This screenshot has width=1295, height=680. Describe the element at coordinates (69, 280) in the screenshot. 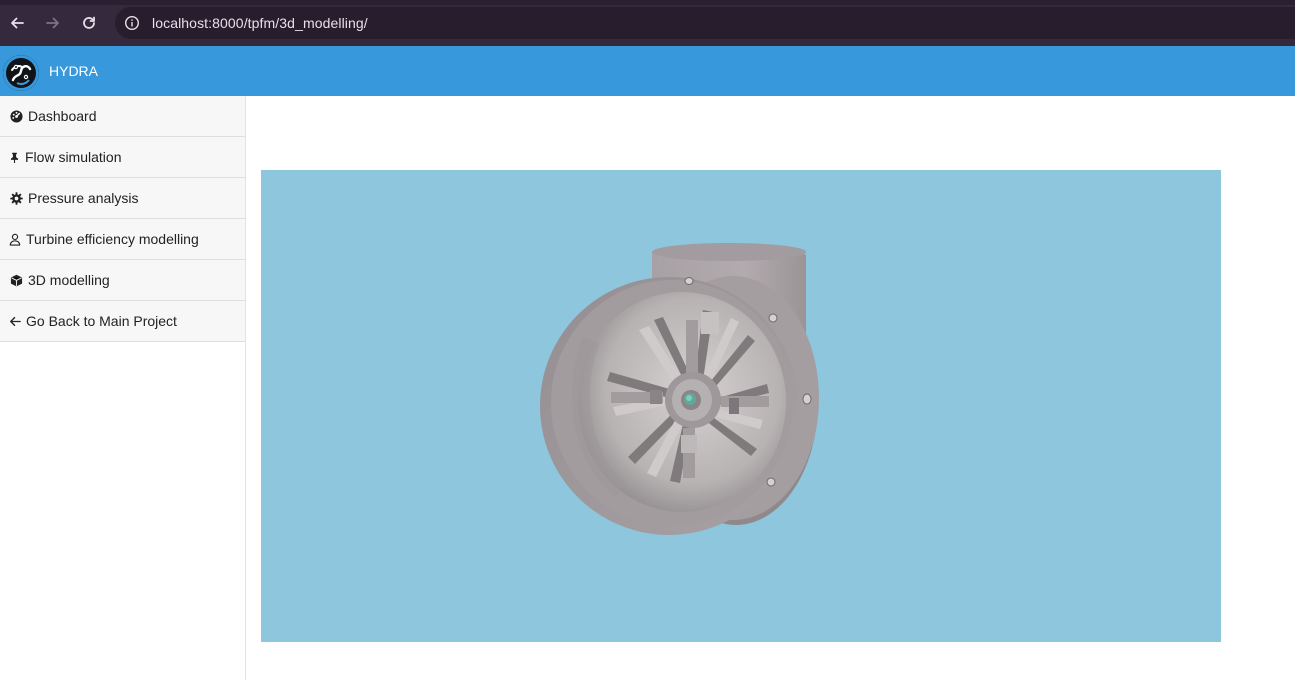

I see `sidebar-item-label: 3D modelling` at that location.